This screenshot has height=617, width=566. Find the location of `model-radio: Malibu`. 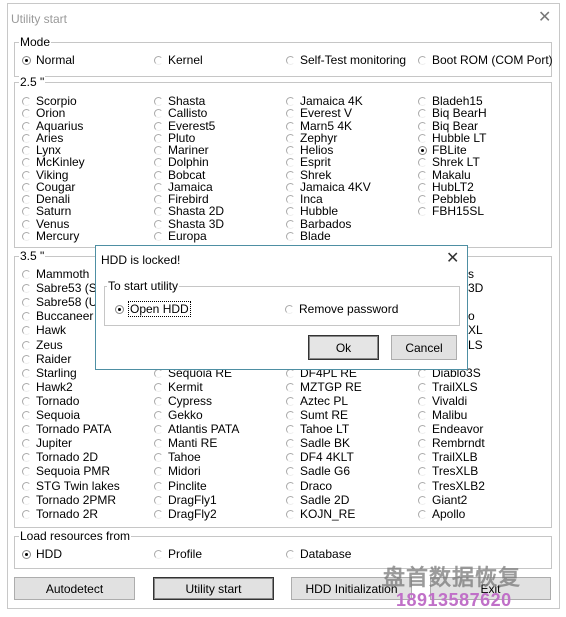

model-radio: Malibu is located at coordinates (442, 415).